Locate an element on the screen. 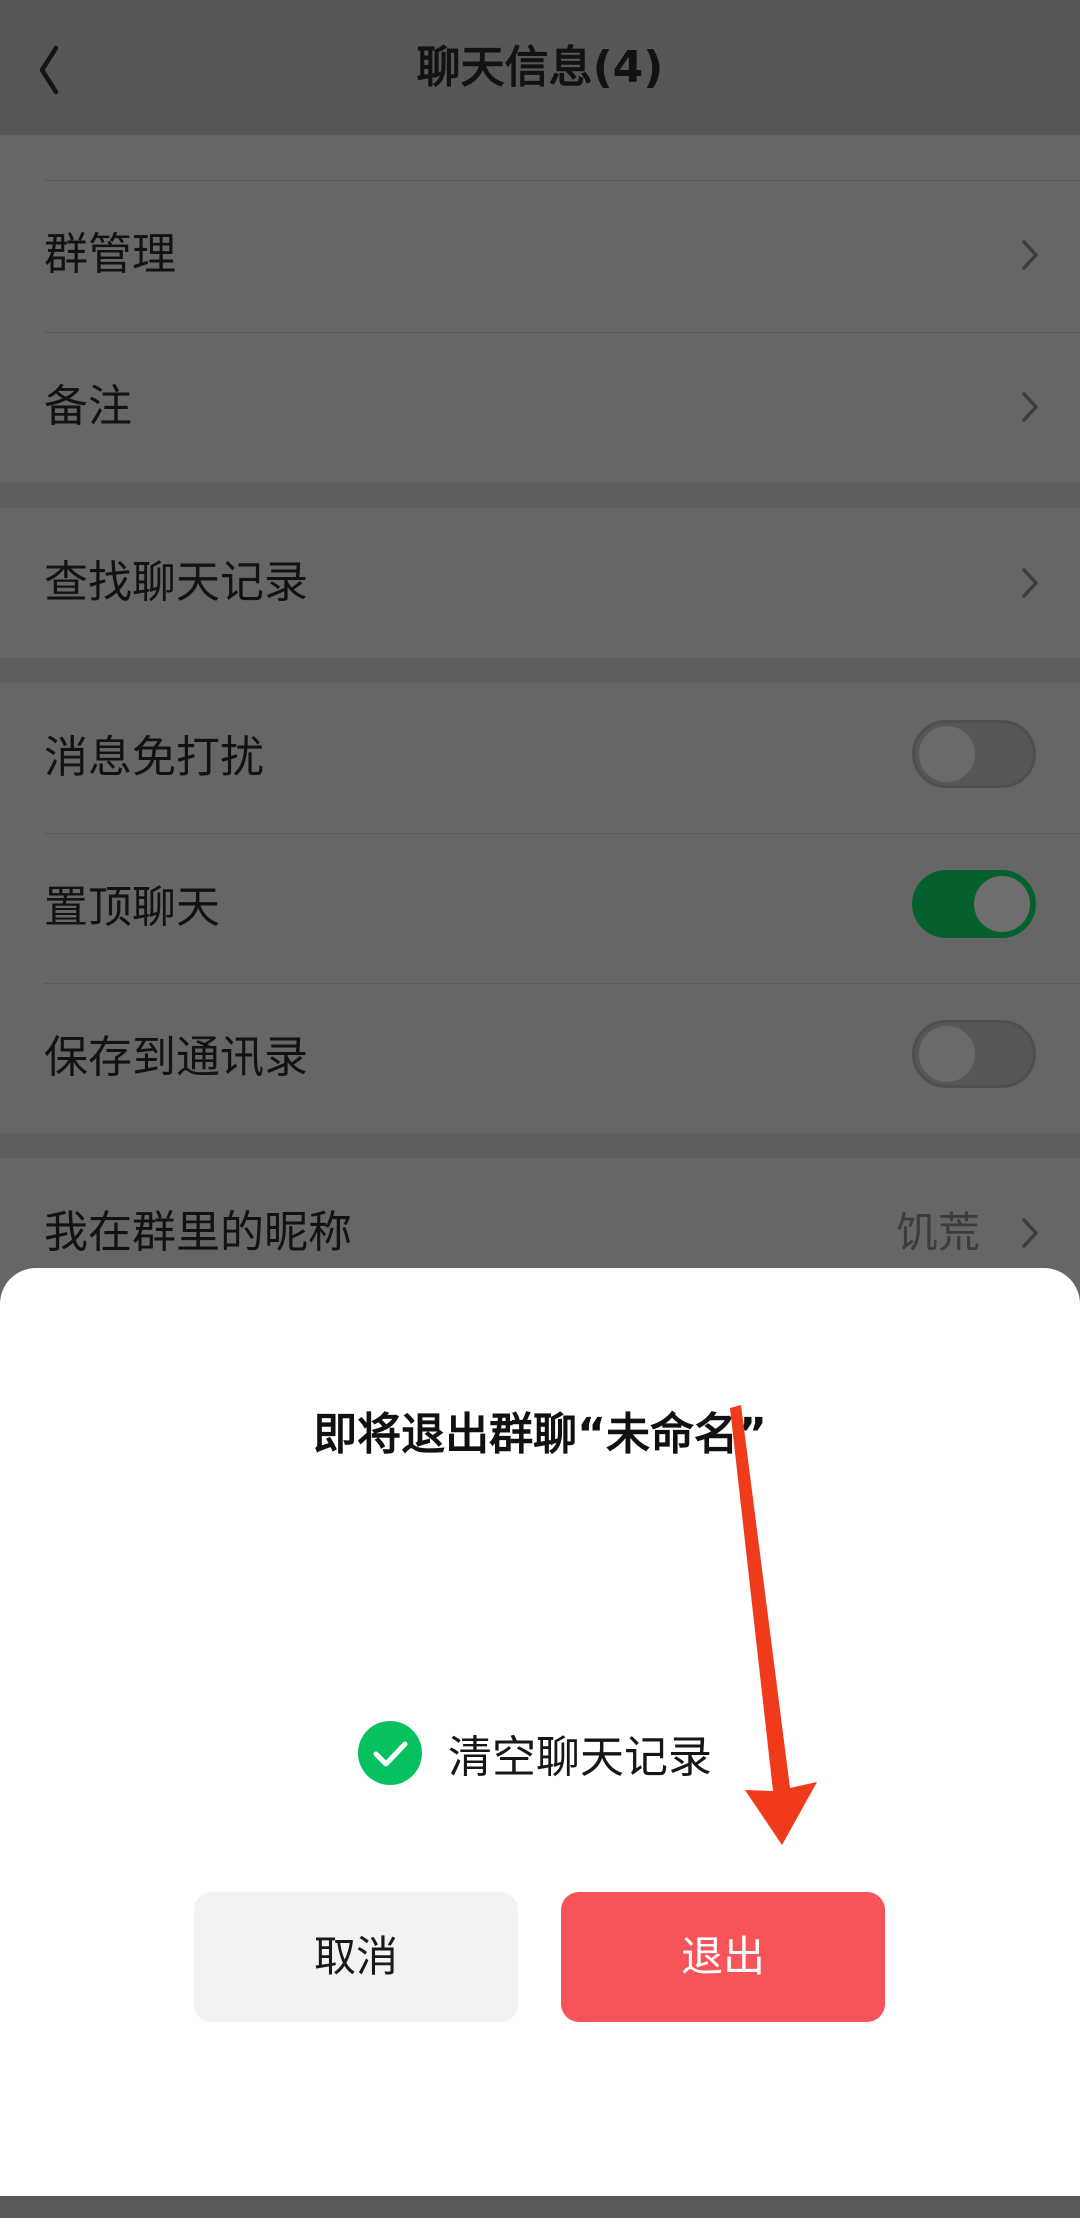 The image size is (1080, 2218). clear-history-option: 清空聊天记录 is located at coordinates (535, 1753).